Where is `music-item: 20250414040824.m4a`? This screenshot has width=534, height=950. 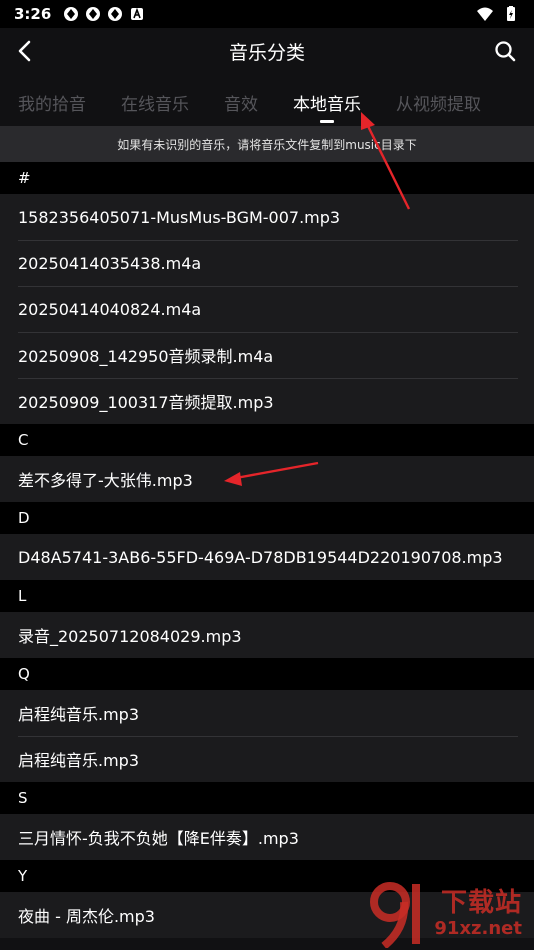
music-item: 20250414040824.m4a is located at coordinates (267, 309).